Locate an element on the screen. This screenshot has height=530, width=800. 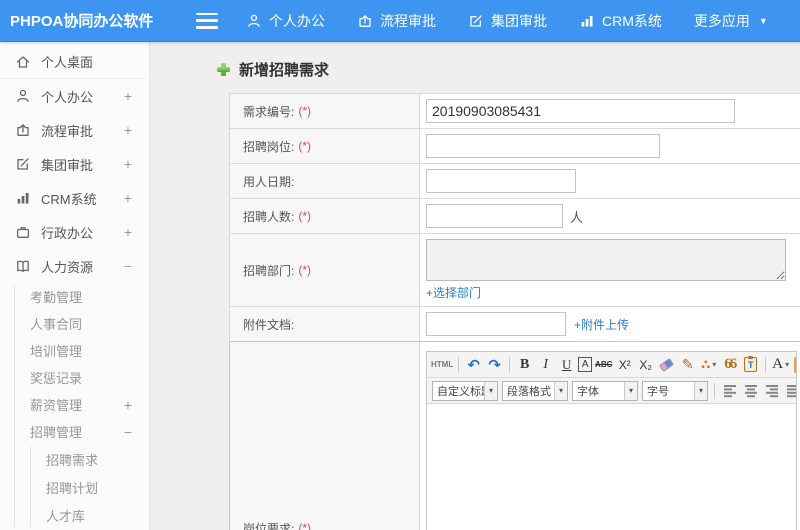
sidebar-item-training-management: 培训管理 is located at coordinates (74, 350).